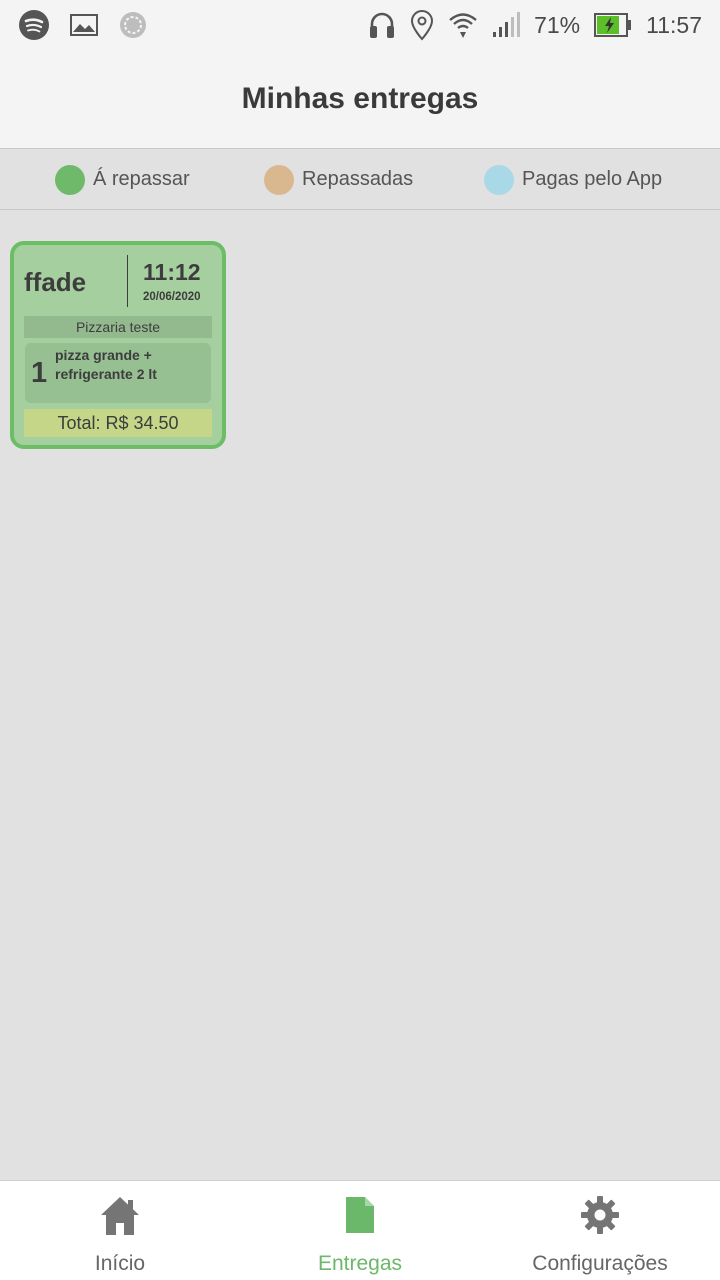 This screenshot has width=720, height=1280. Describe the element at coordinates (141, 179) in the screenshot. I see `legend-label: Á repassar` at that location.